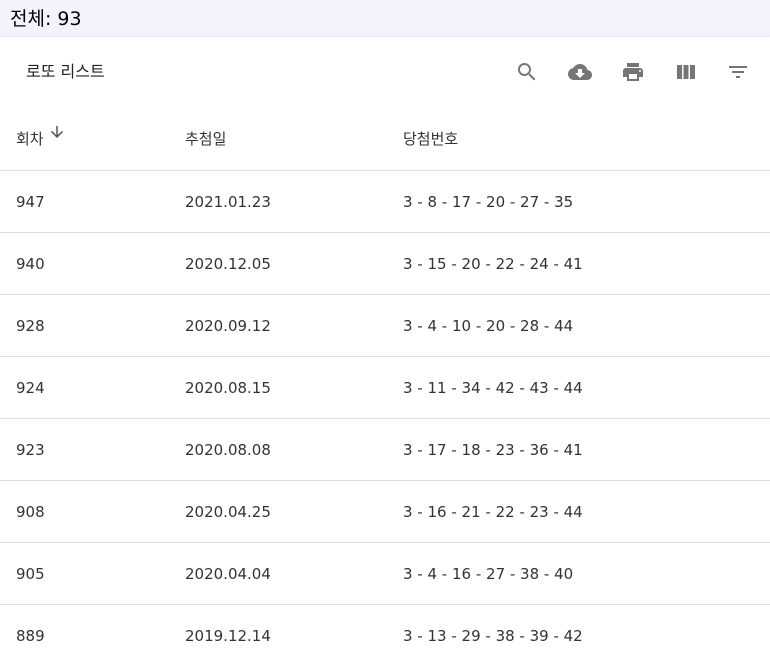 This screenshot has height=666, width=770. What do you see at coordinates (84, 449) in the screenshot?
I see `cell-round: 923` at bounding box center [84, 449].